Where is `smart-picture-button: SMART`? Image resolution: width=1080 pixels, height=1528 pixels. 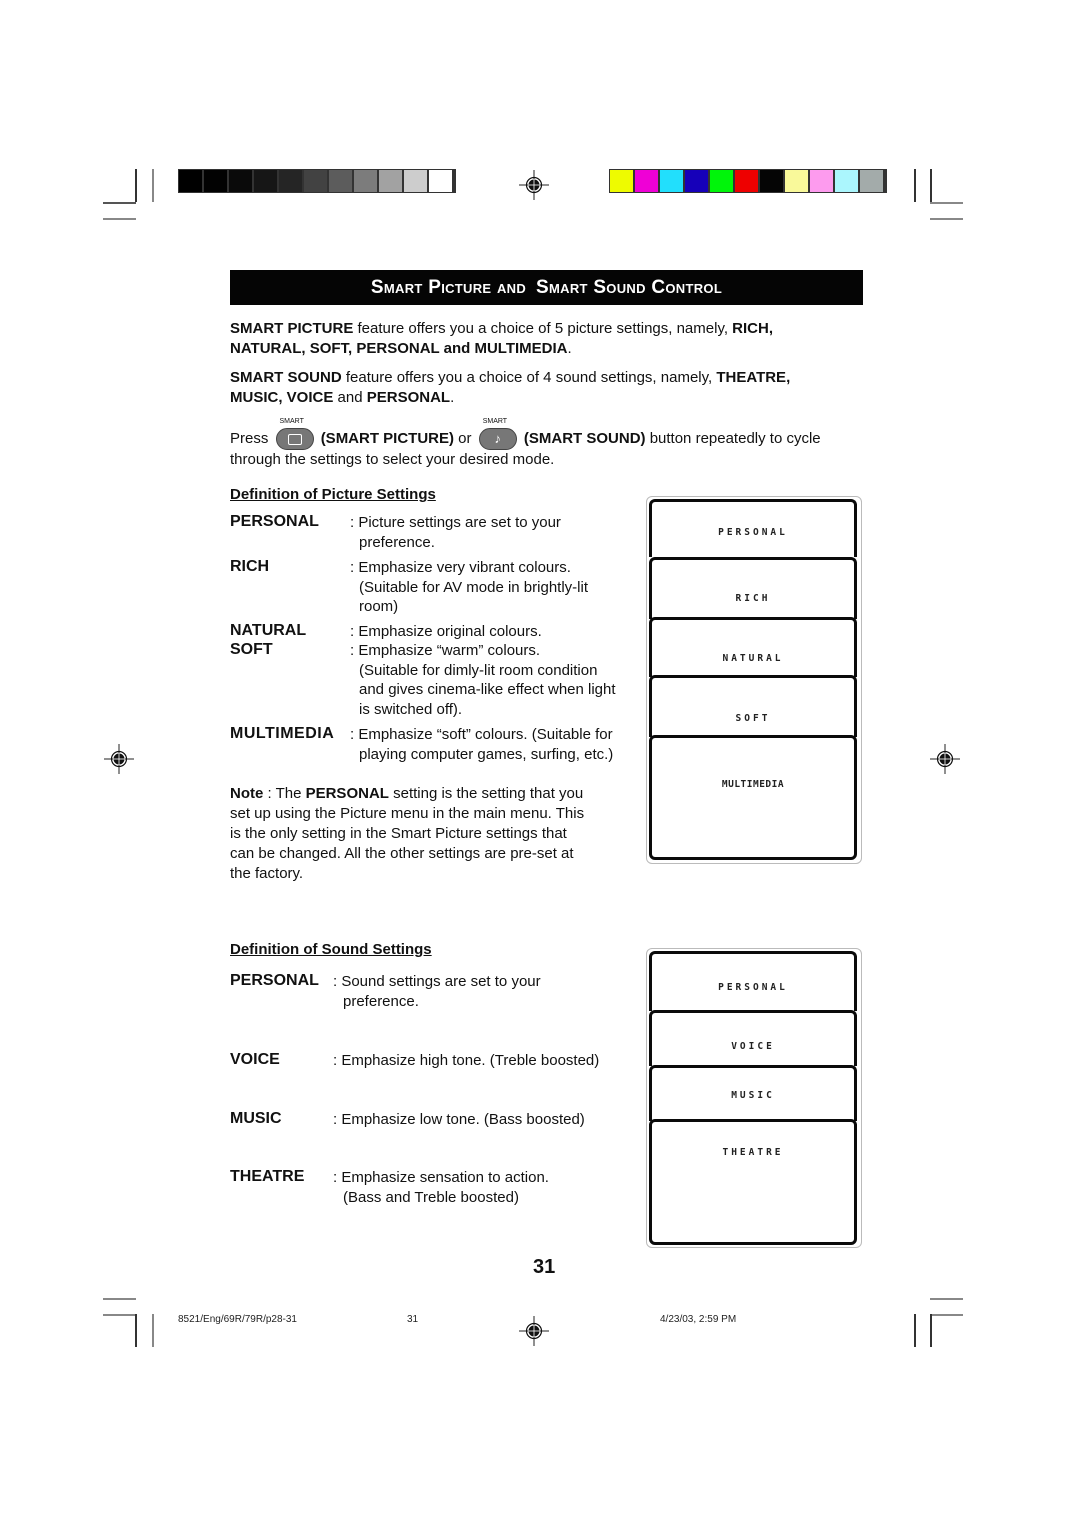
smart-picture-button: SMART is located at coordinates (294, 434).